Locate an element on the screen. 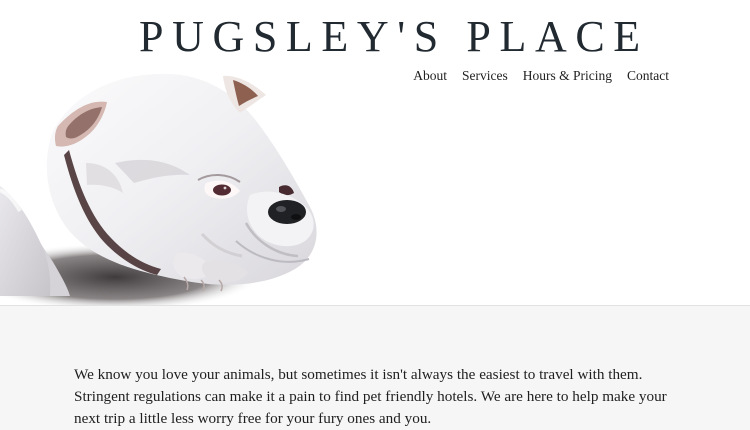 Image resolution: width=750 pixels, height=430 pixels. nav-link-services: Services is located at coordinates (485, 76).